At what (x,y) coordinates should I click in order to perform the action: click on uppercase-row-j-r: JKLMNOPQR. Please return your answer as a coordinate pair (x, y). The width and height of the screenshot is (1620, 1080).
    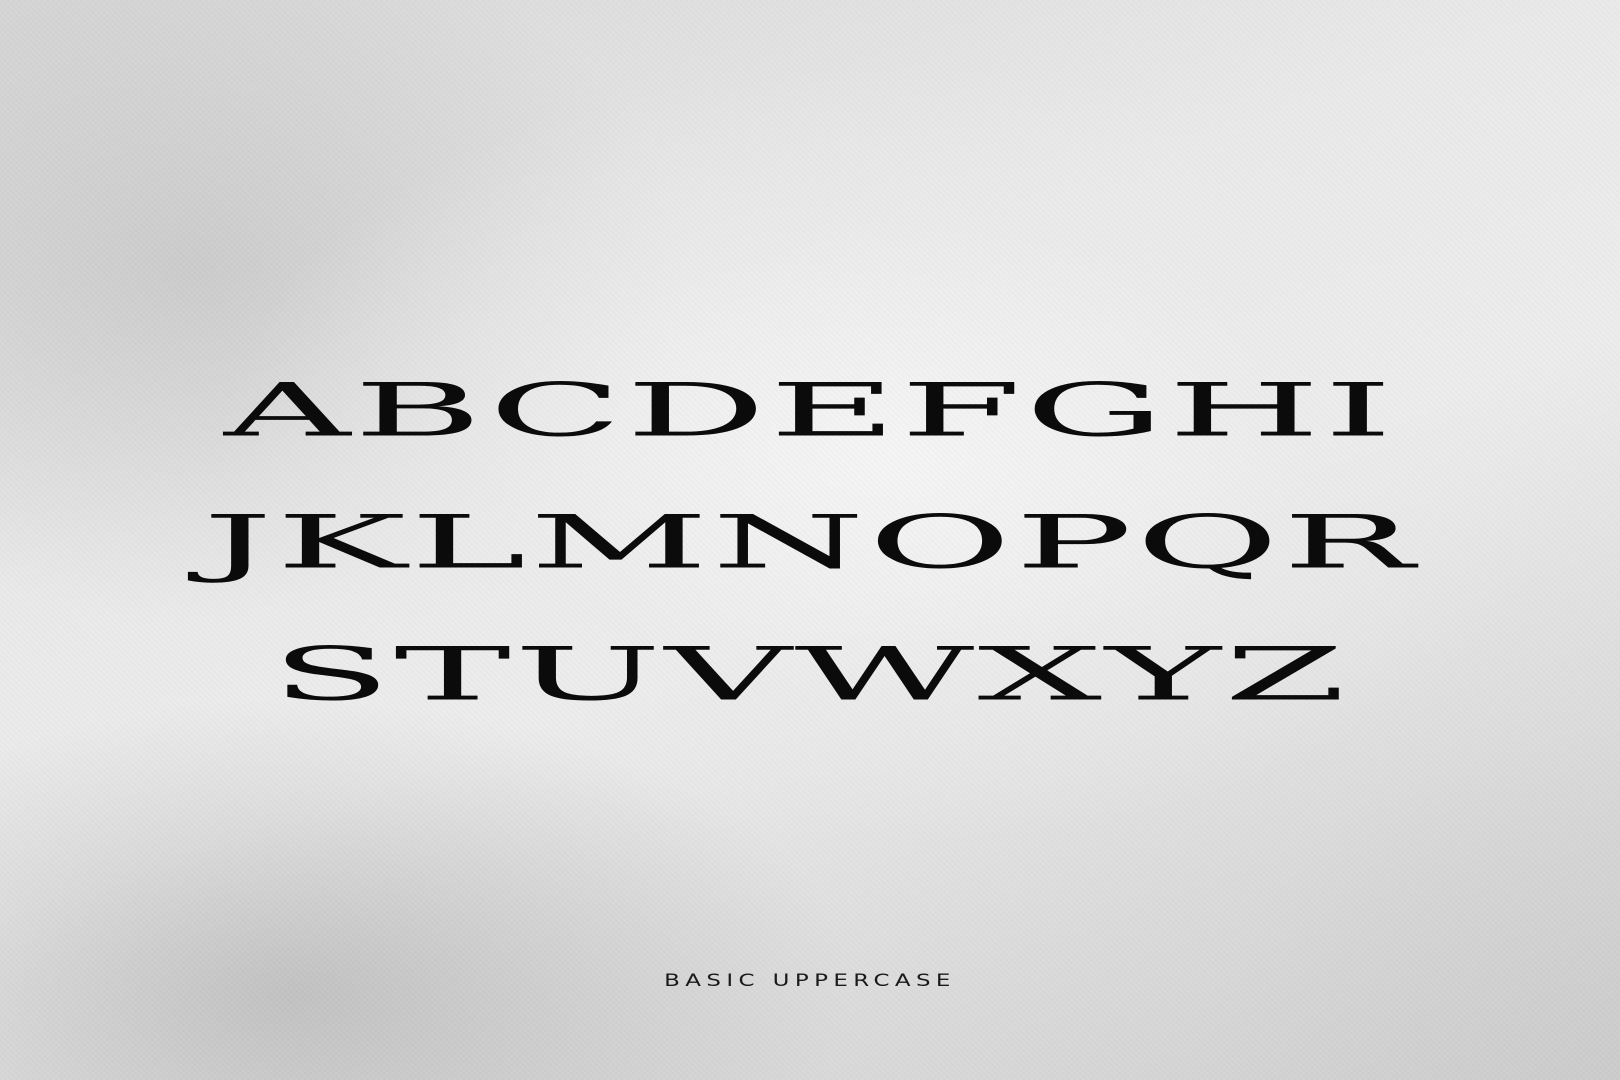
    Looking at the image, I should click on (810, 543).